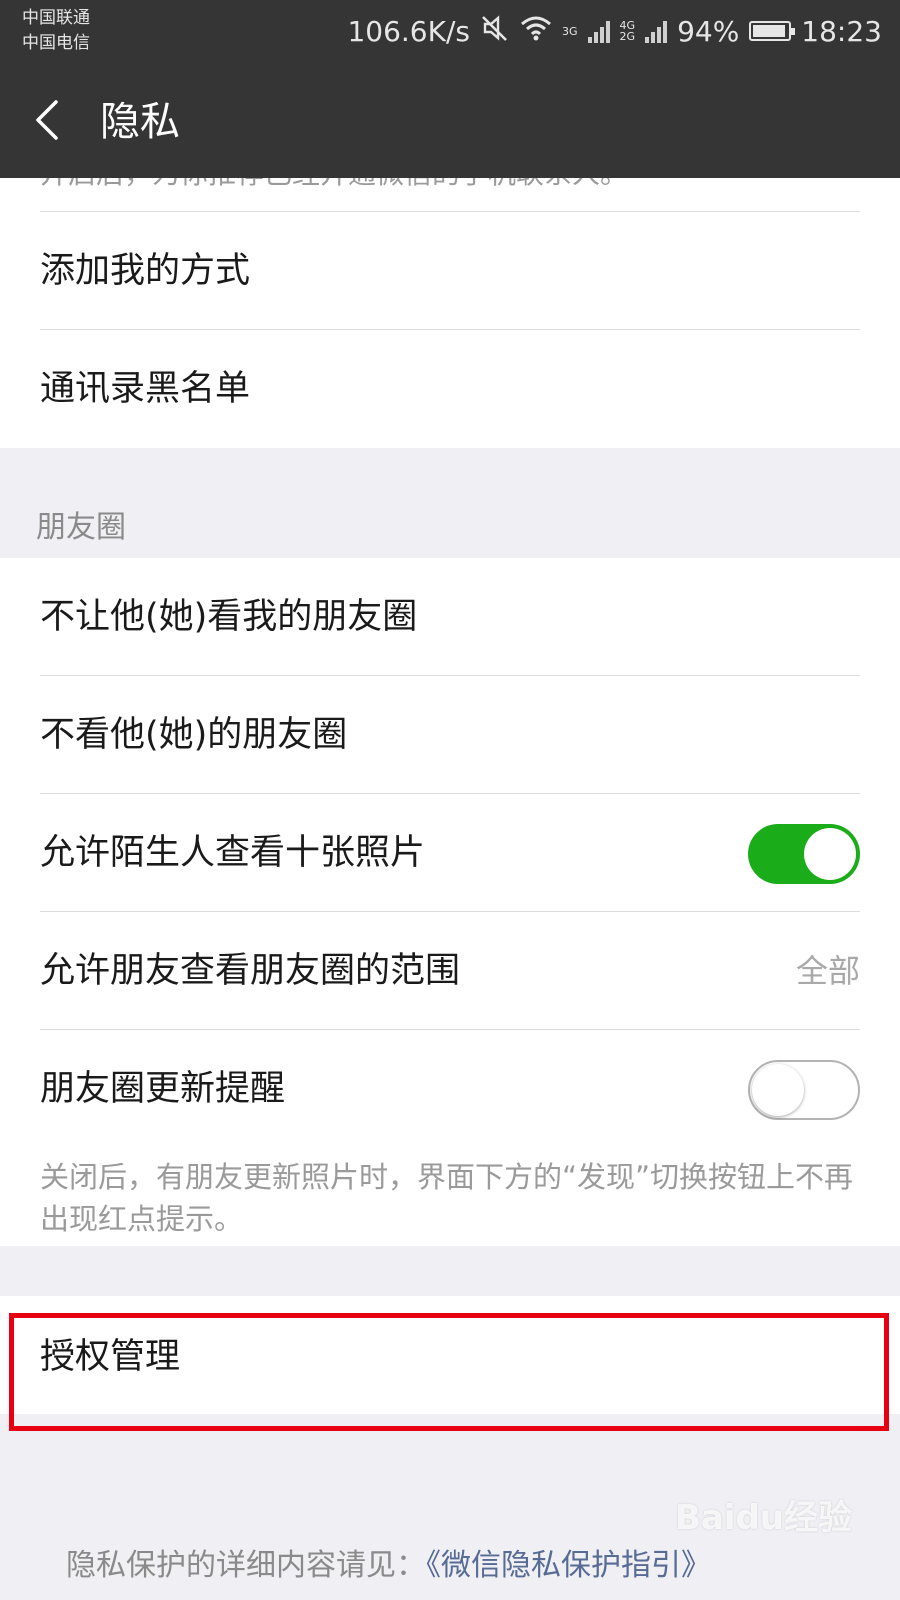 The height and width of the screenshot is (1600, 900). What do you see at coordinates (450, 1089) in the screenshot?
I see `moments-update-reminder-item: 朋友圈更新提醒` at bounding box center [450, 1089].